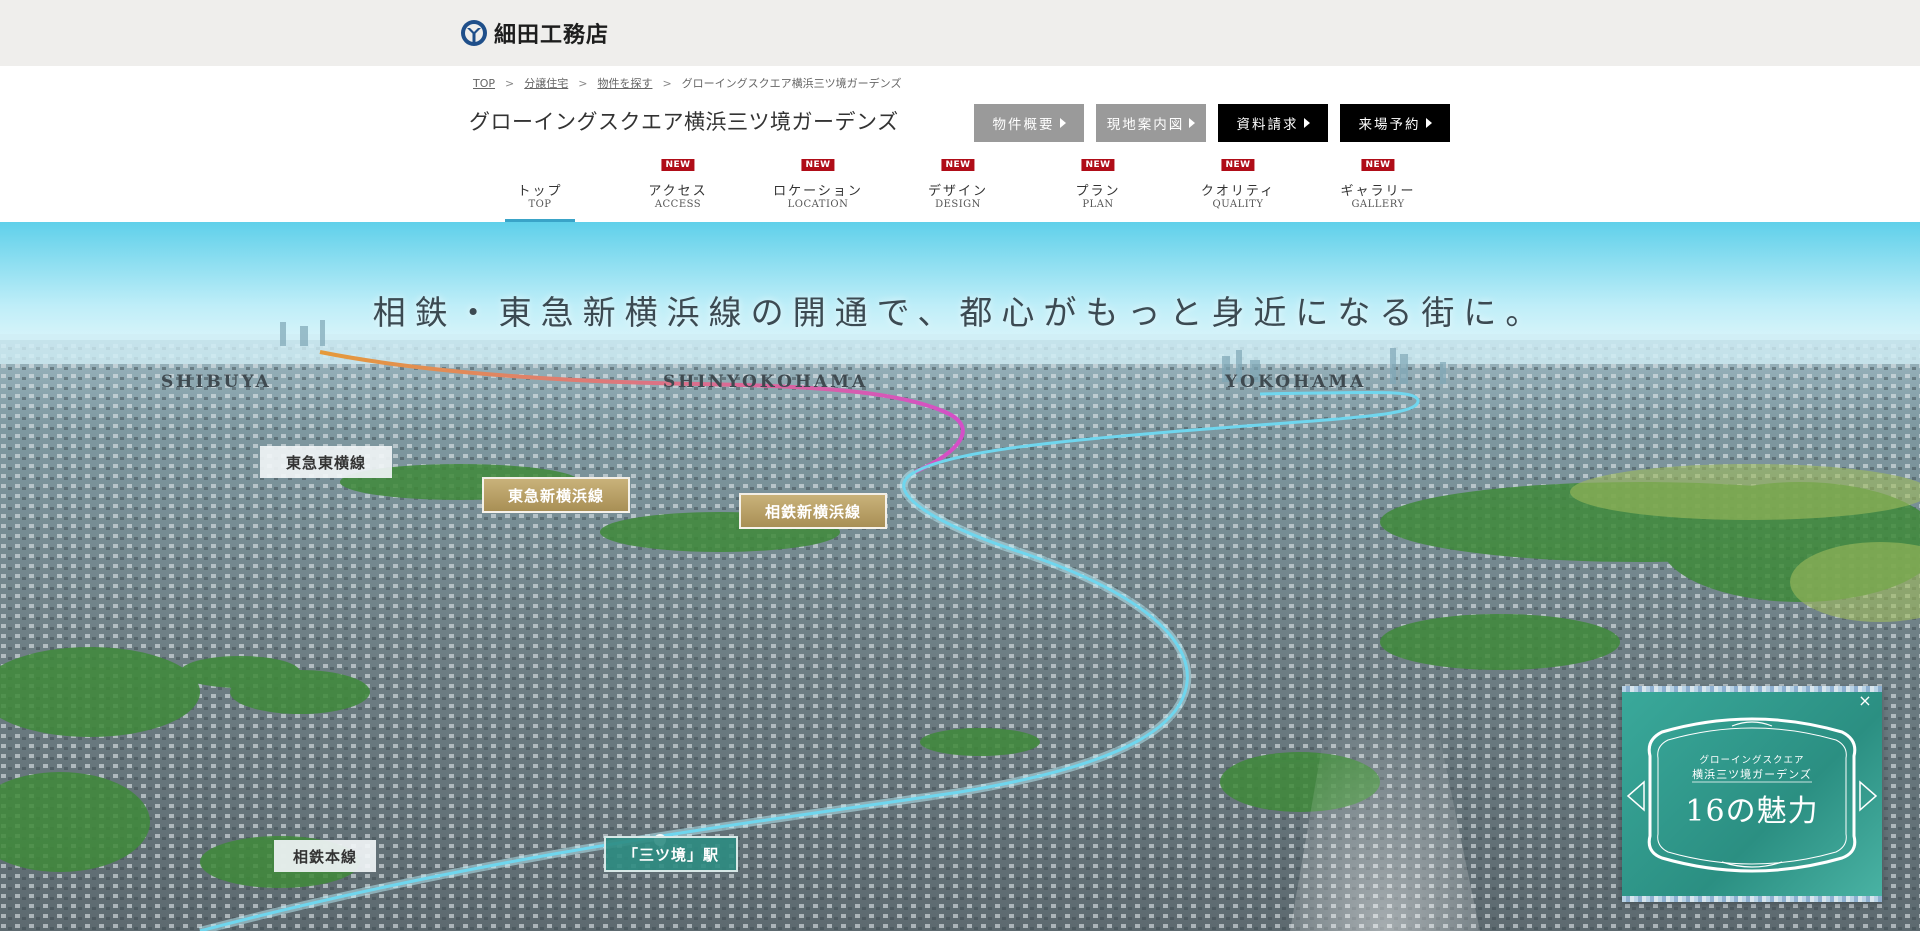  Describe the element at coordinates (1238, 204) in the screenshot. I see `nav-tab-label-en: QUALITY` at that location.